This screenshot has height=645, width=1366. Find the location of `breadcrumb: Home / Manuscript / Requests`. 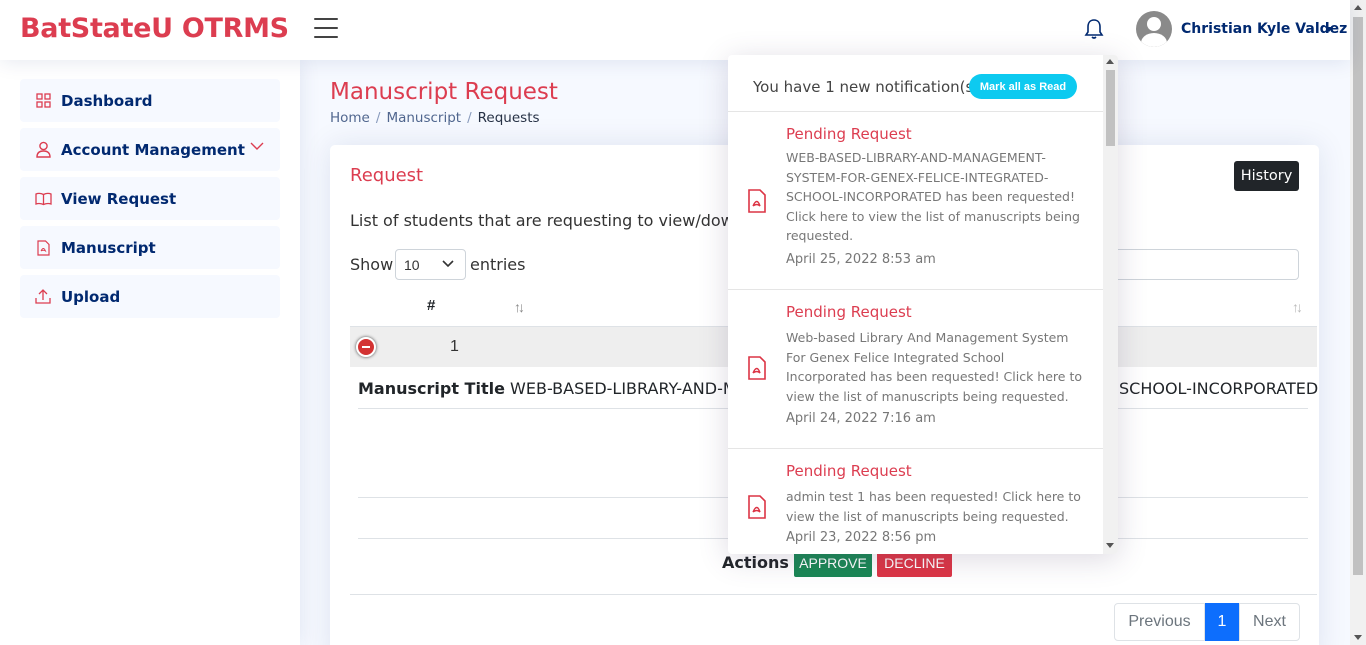

breadcrumb: Home / Manuscript / Requests is located at coordinates (435, 118).